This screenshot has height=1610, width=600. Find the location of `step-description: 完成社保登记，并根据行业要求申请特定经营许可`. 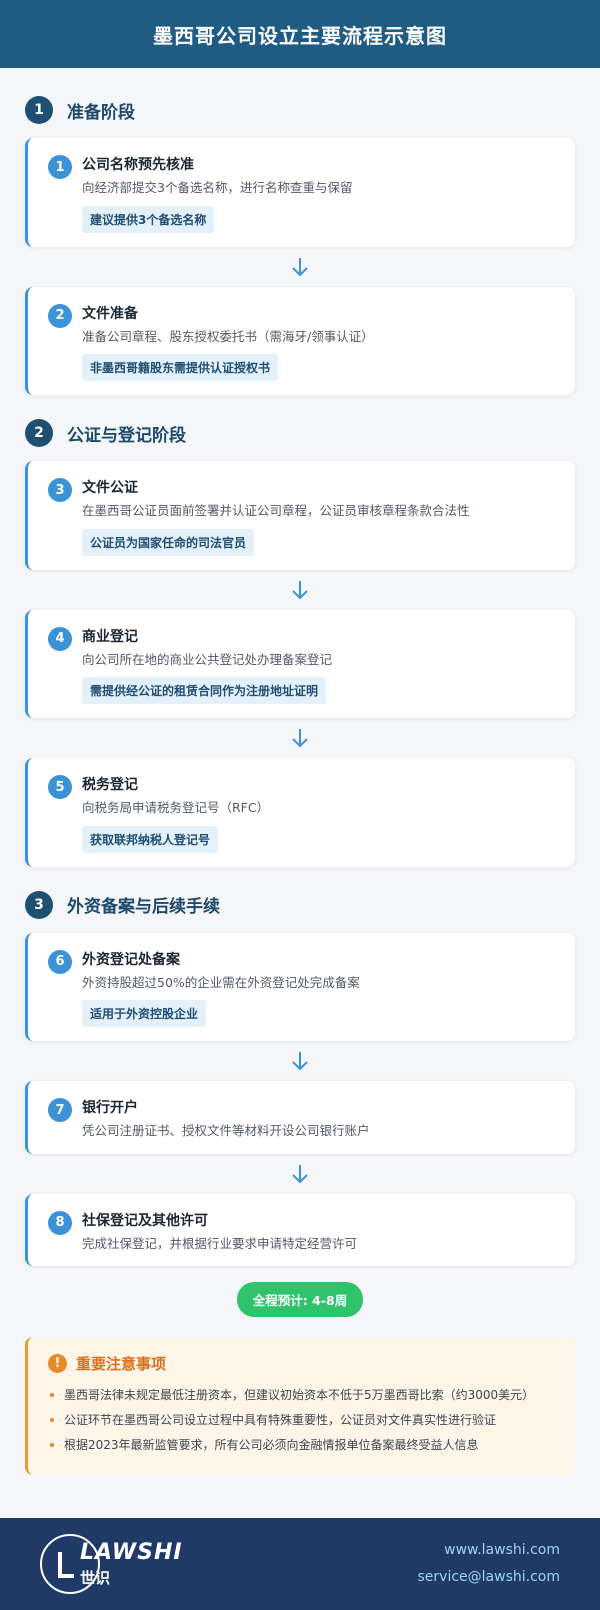

step-description: 完成社保登记，并根据行业要求申请特定经营许可 is located at coordinates (220, 1243).